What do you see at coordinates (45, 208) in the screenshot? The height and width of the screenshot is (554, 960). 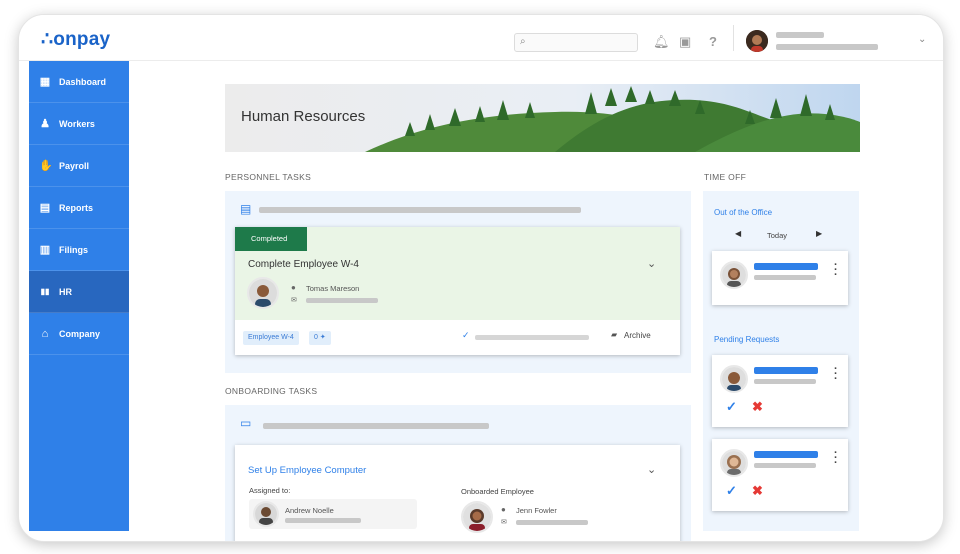 I see `reports-icon: ▤` at bounding box center [45, 208].